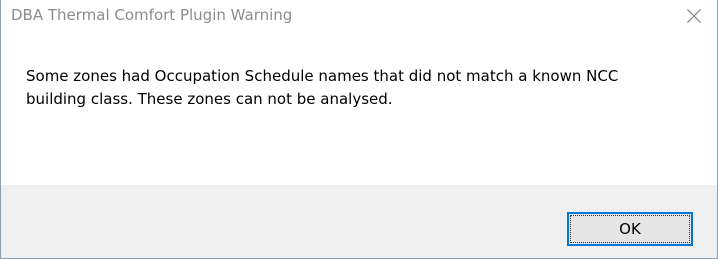  I want to click on ok-button-label: OK, so click(630, 229).